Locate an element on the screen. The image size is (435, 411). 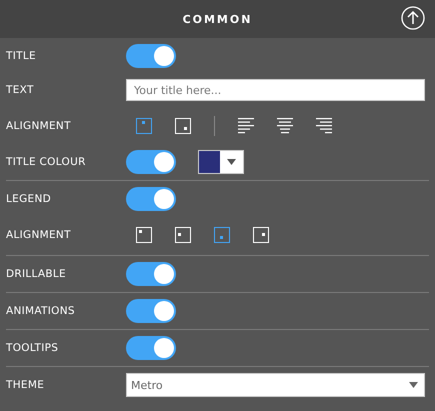
setting-label: TITLE COLOUR is located at coordinates (46, 162).